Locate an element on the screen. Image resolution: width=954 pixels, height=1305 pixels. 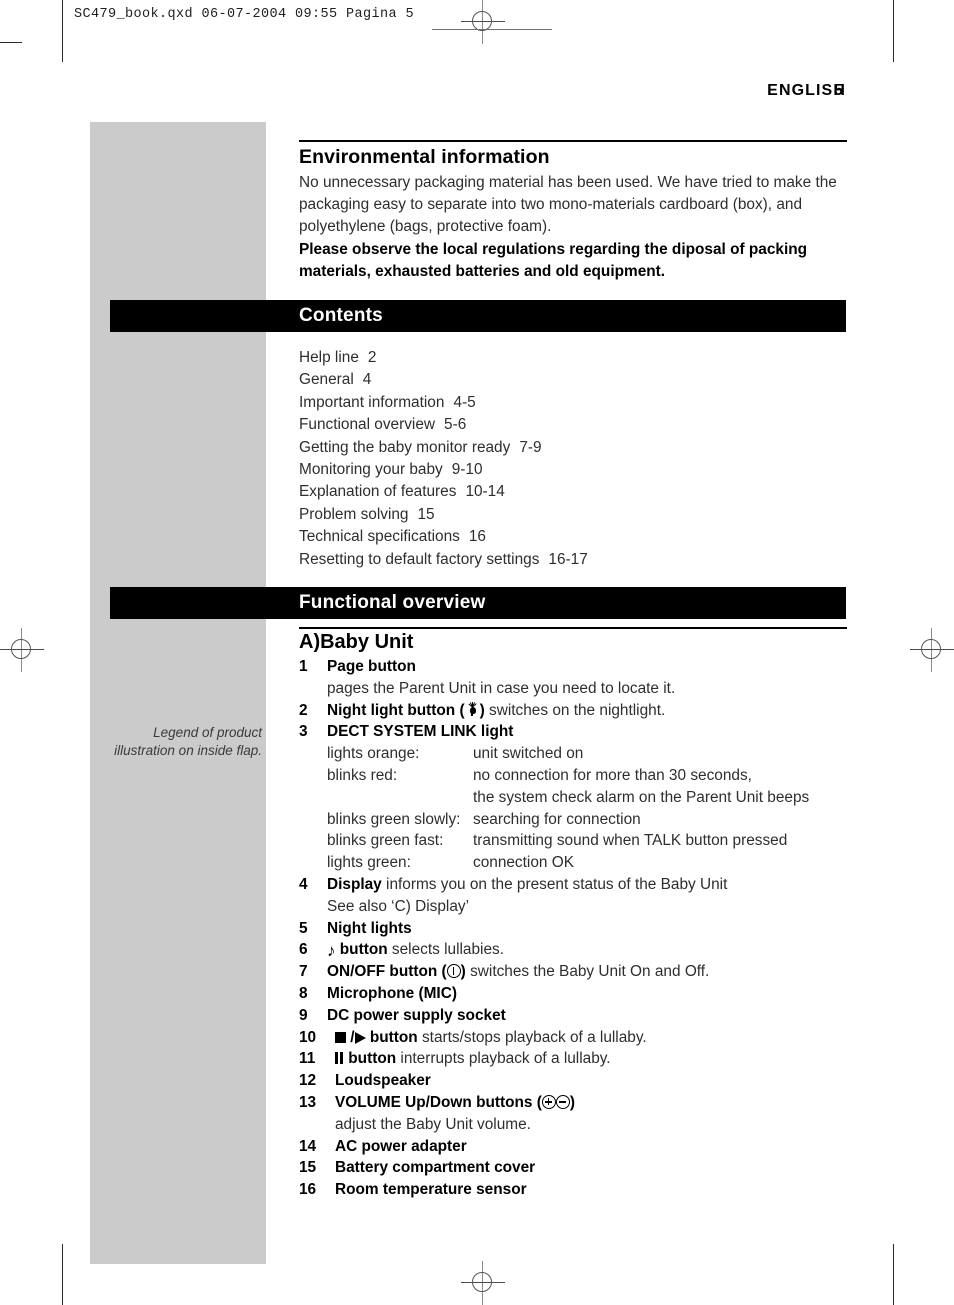
registration-mark-top is located at coordinates (483, 22).